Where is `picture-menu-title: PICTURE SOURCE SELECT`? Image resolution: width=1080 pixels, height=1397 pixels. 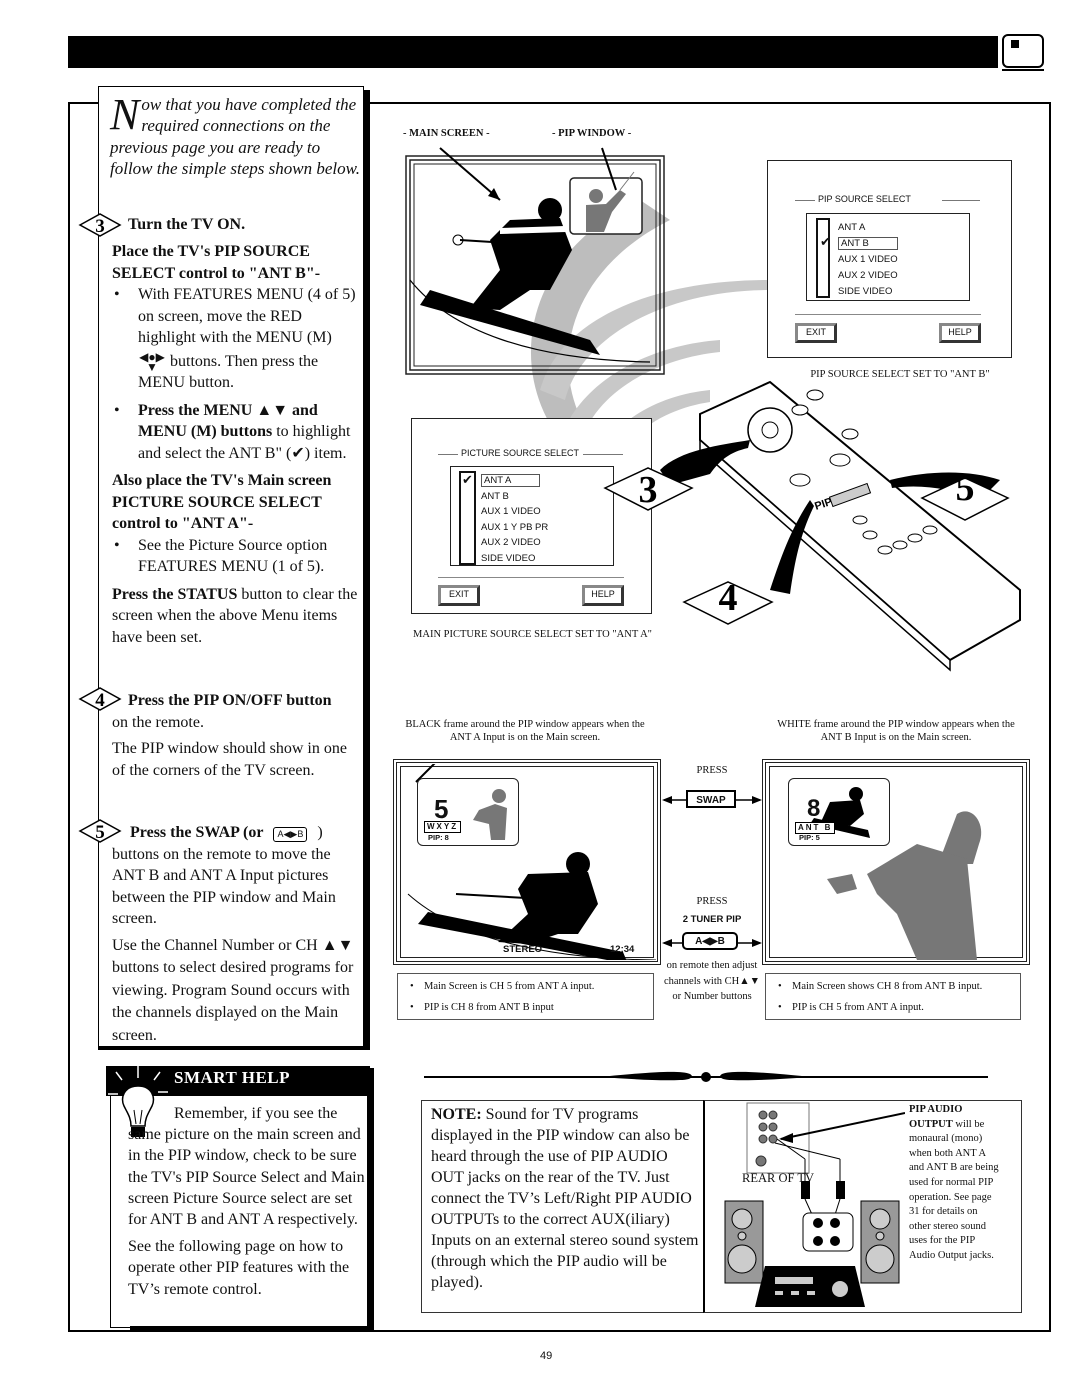 picture-menu-title: PICTURE SOURCE SELECT is located at coordinates (520, 453).